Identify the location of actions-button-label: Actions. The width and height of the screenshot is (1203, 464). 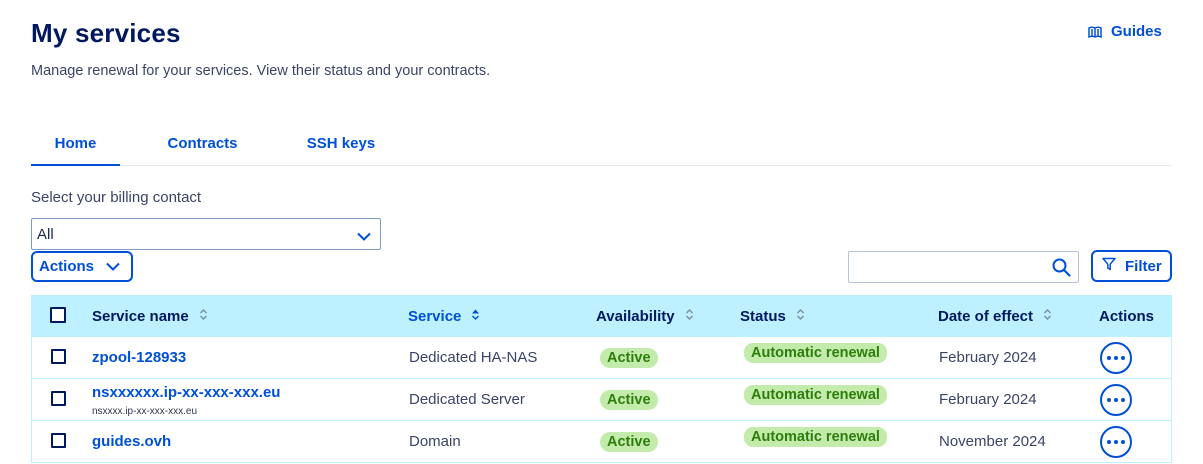
(67, 266).